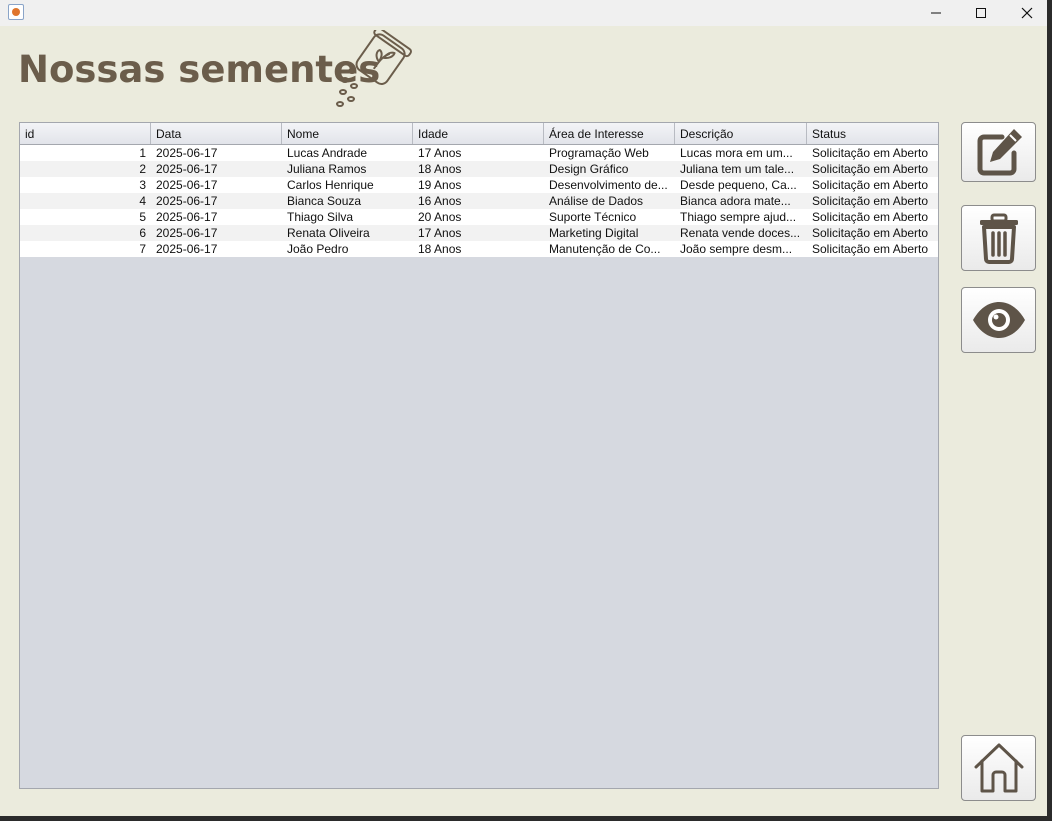 Image resolution: width=1052 pixels, height=821 pixels. What do you see at coordinates (327, 169) in the screenshot?
I see `cell-nome: Juliana Ramos` at bounding box center [327, 169].